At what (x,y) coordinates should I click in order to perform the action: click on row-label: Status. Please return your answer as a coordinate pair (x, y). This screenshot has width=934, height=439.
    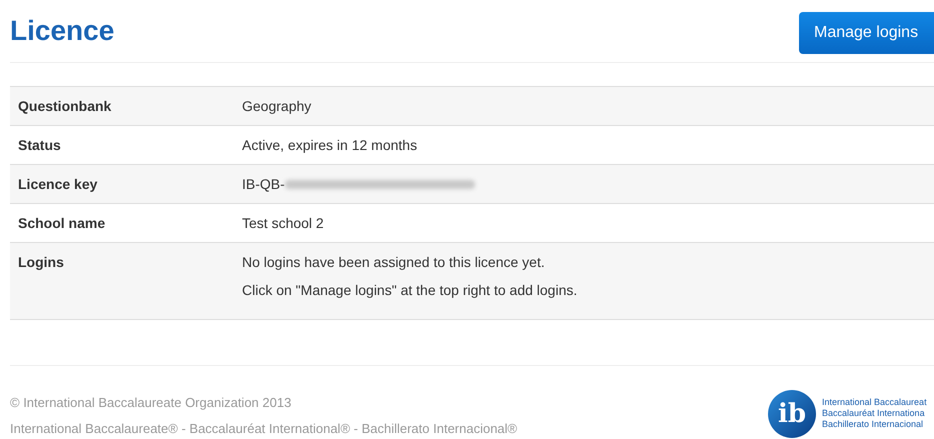
    Looking at the image, I should click on (39, 145).